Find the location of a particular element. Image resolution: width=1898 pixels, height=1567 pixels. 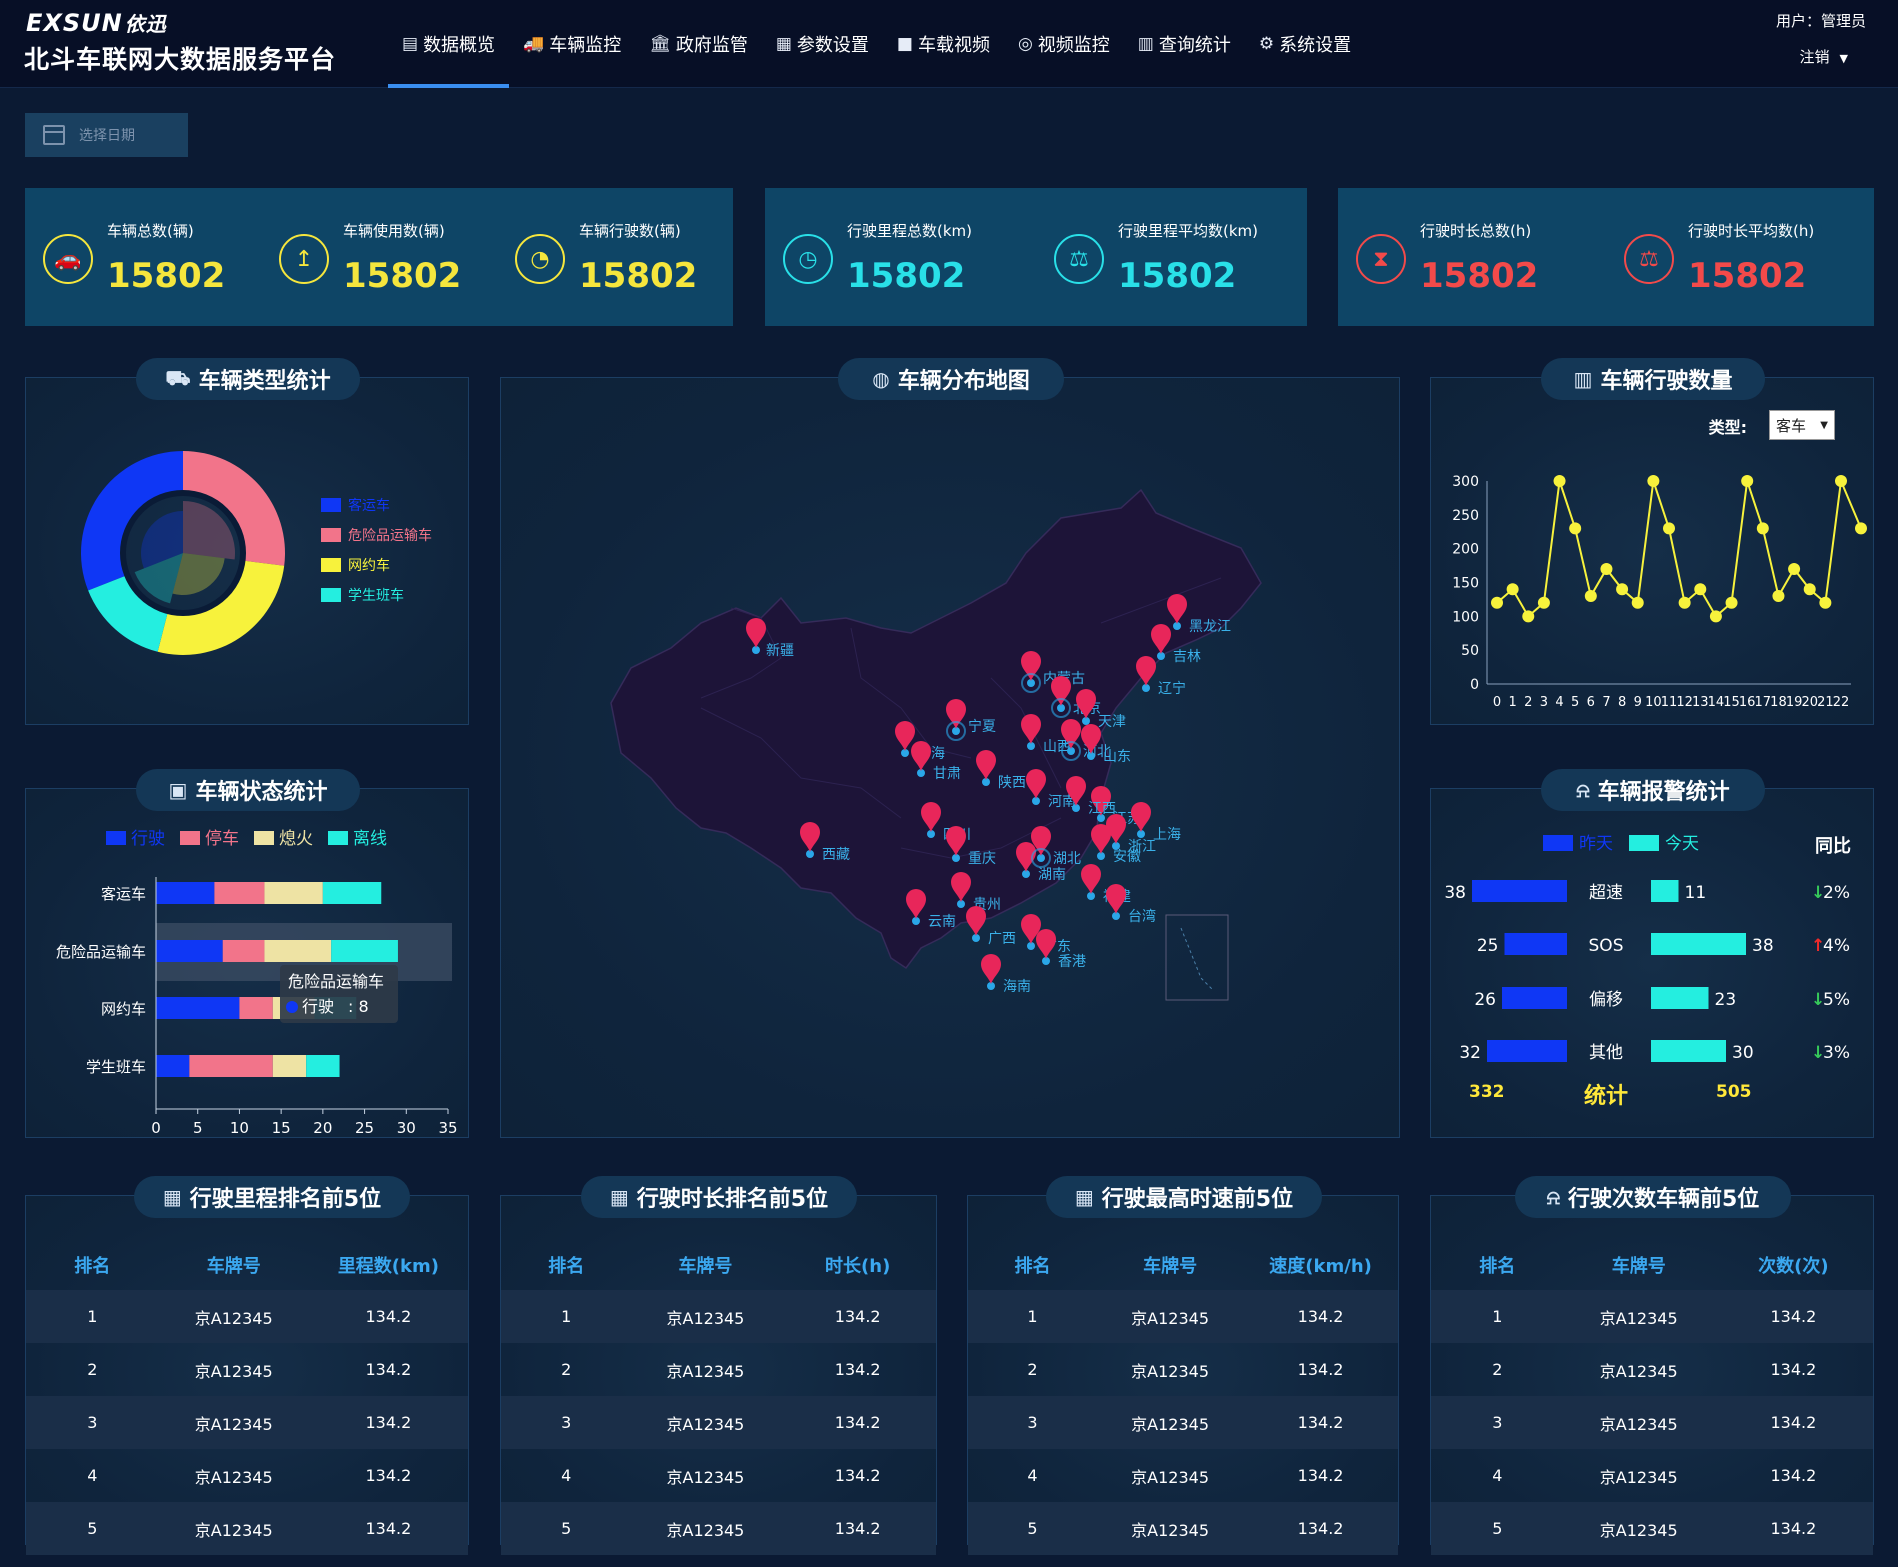

nav-item-7: ⚙ 系统设置 is located at coordinates (1305, 44).